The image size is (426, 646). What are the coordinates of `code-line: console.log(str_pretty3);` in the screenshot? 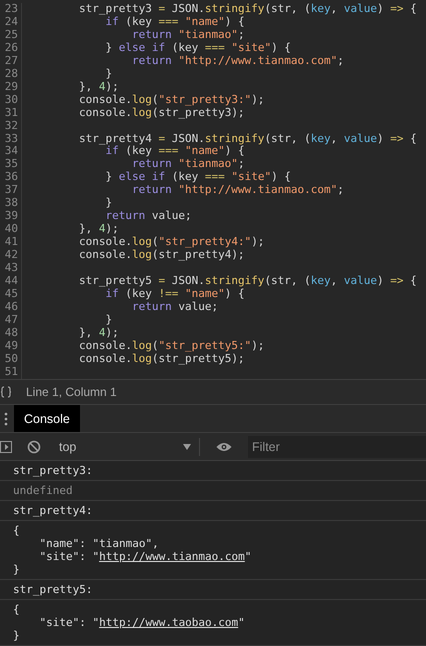 It's located at (161, 113).